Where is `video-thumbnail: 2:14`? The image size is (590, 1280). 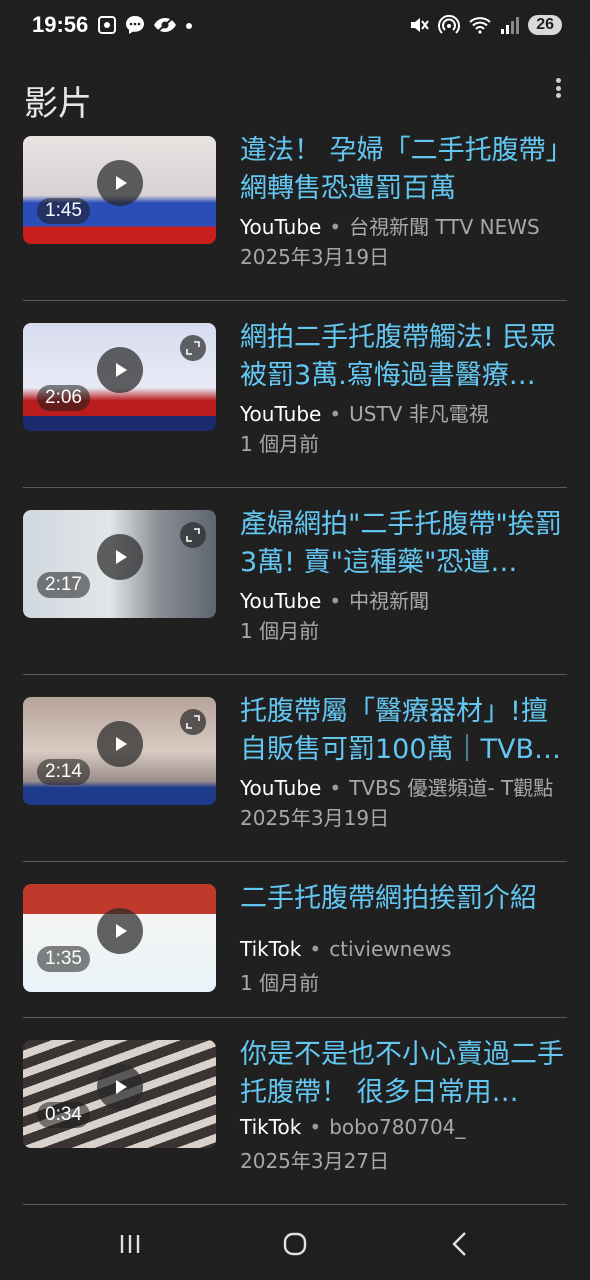 video-thumbnail: 2:14 is located at coordinates (119, 751).